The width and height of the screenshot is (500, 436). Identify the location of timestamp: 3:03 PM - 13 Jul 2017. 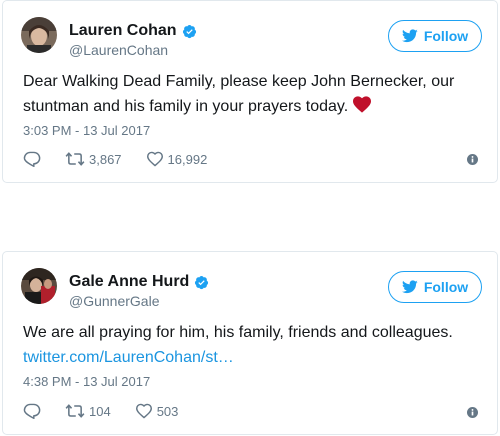
(86, 130).